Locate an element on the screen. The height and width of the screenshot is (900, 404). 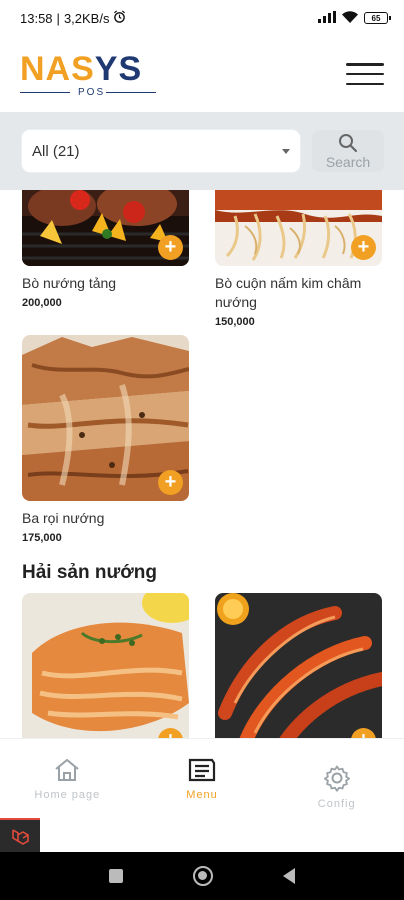
item-name: Bò cuộn nấm kim châm nướng is located at coordinates (288, 292).